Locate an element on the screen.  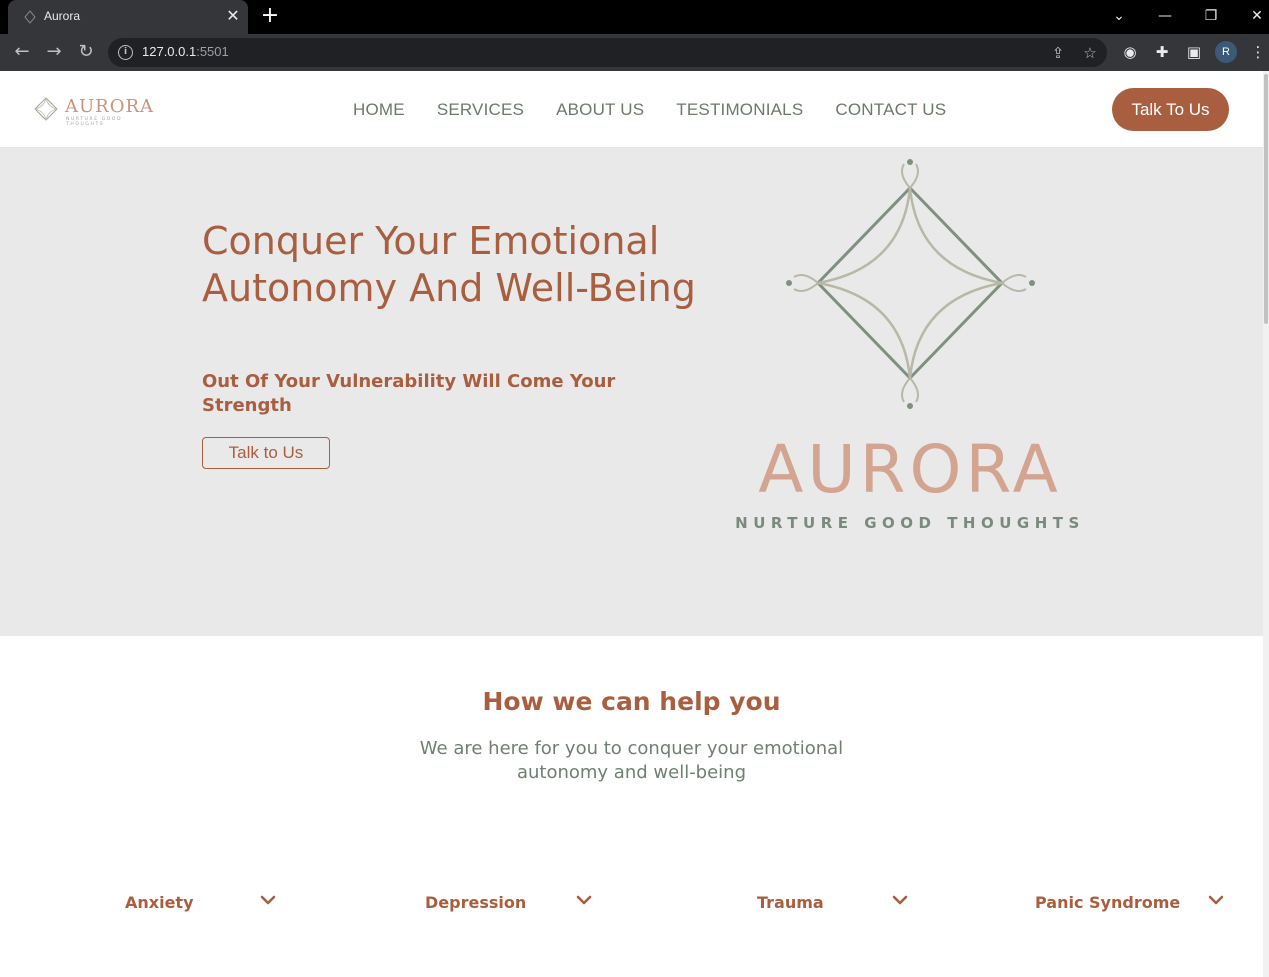
accordion-depression: Depression is located at coordinates (510, 903).